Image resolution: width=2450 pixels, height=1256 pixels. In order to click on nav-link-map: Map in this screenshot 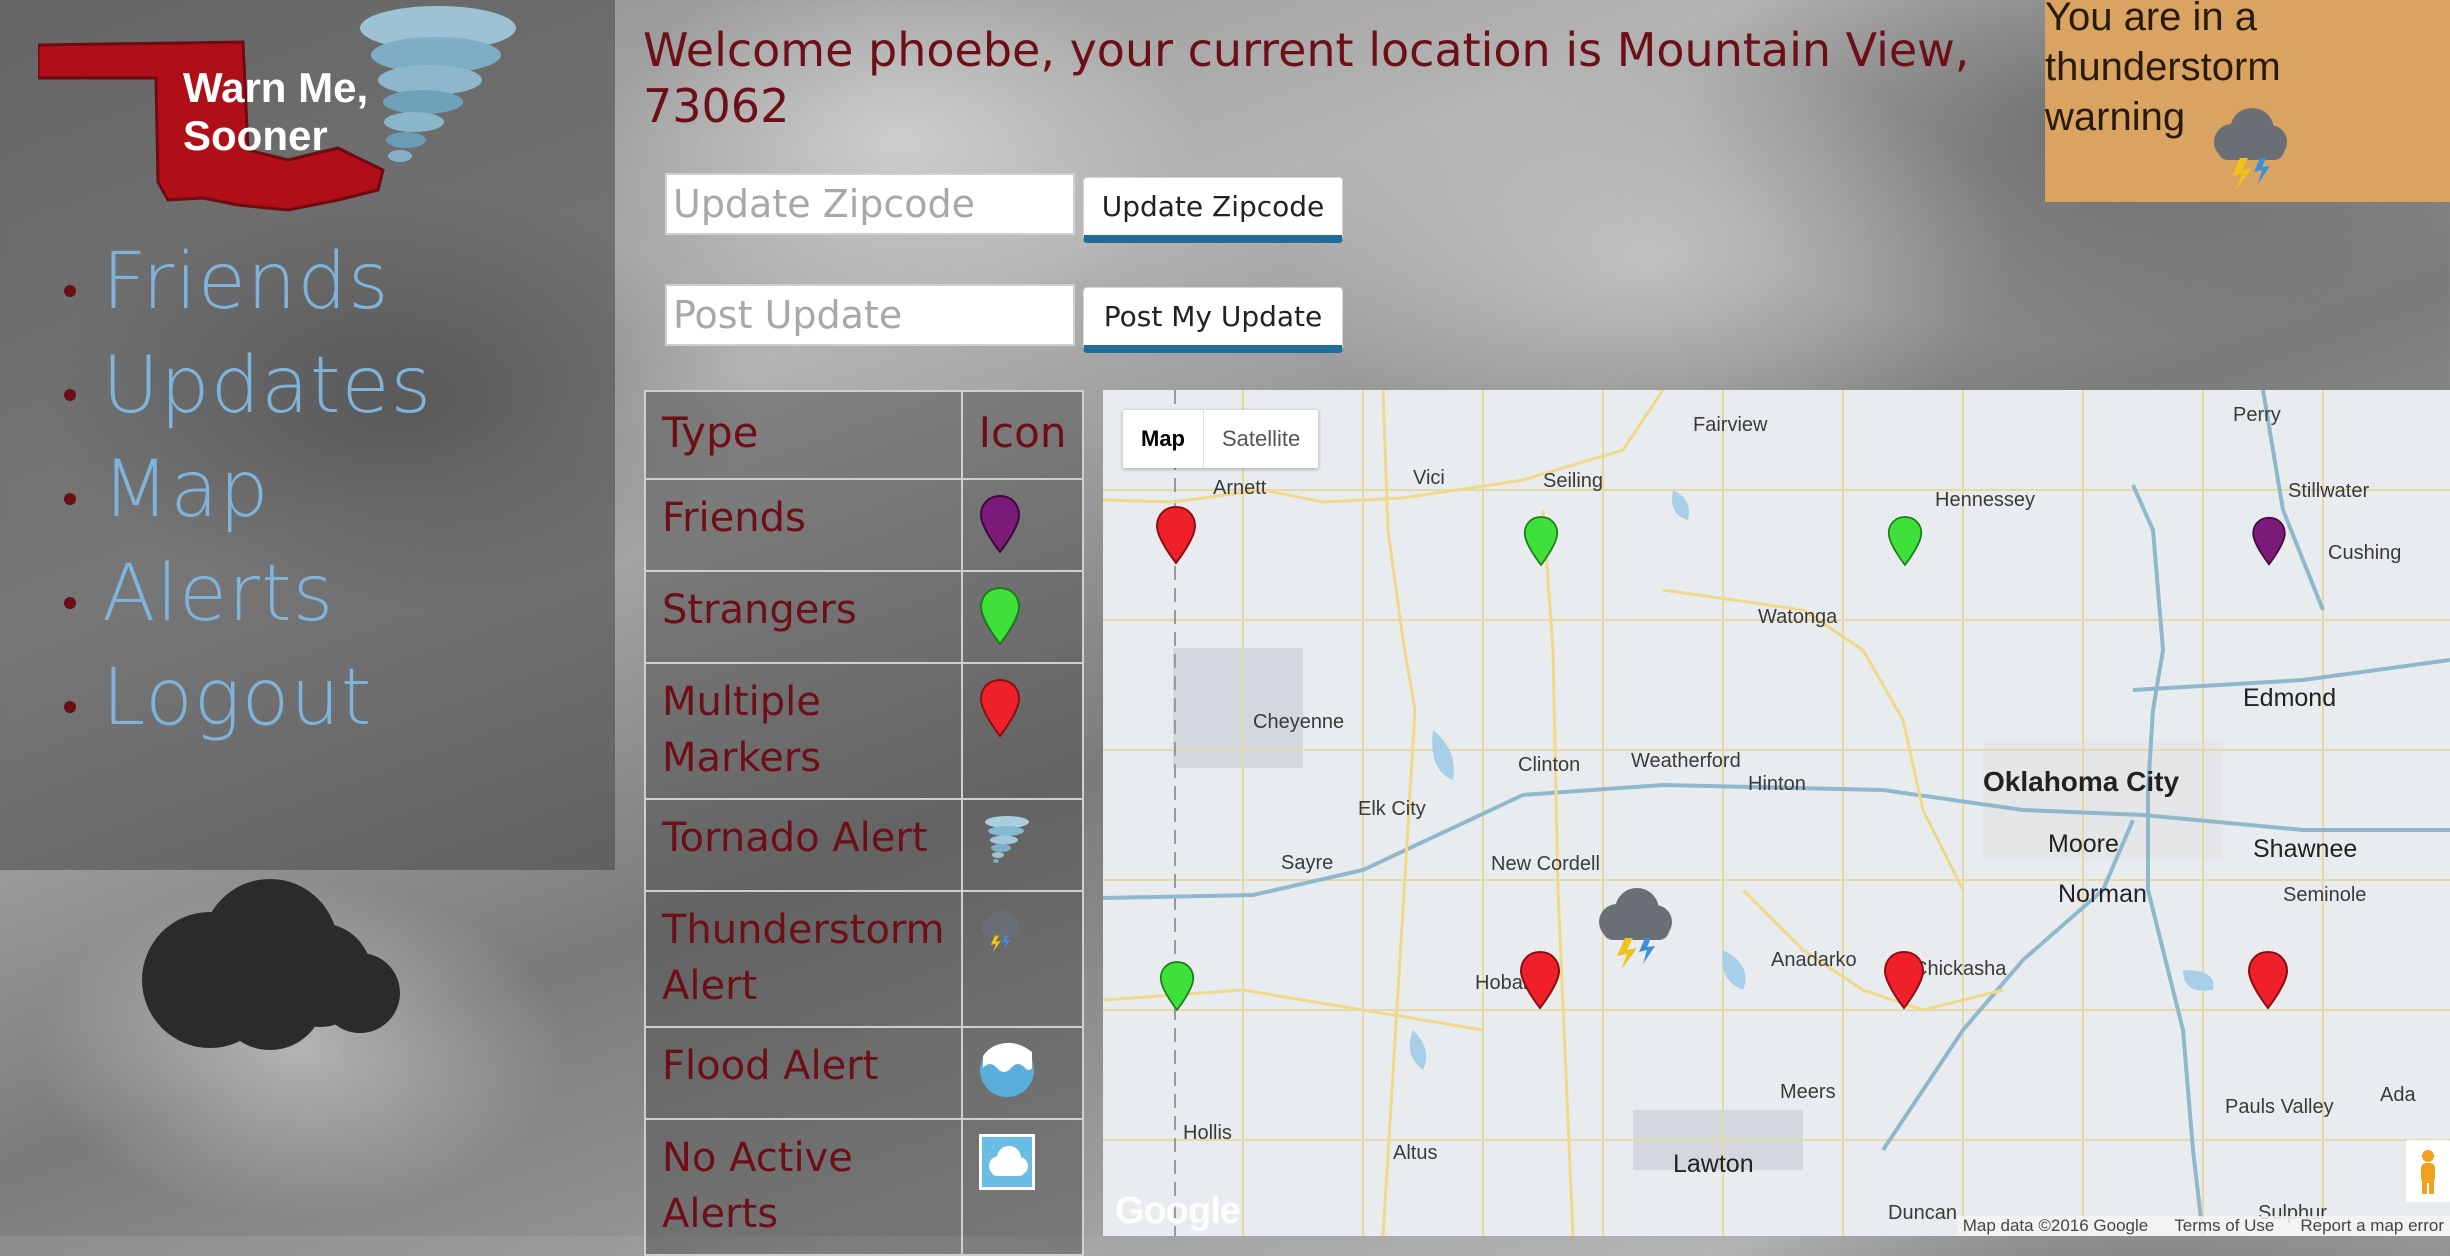, I will do `click(186, 490)`.